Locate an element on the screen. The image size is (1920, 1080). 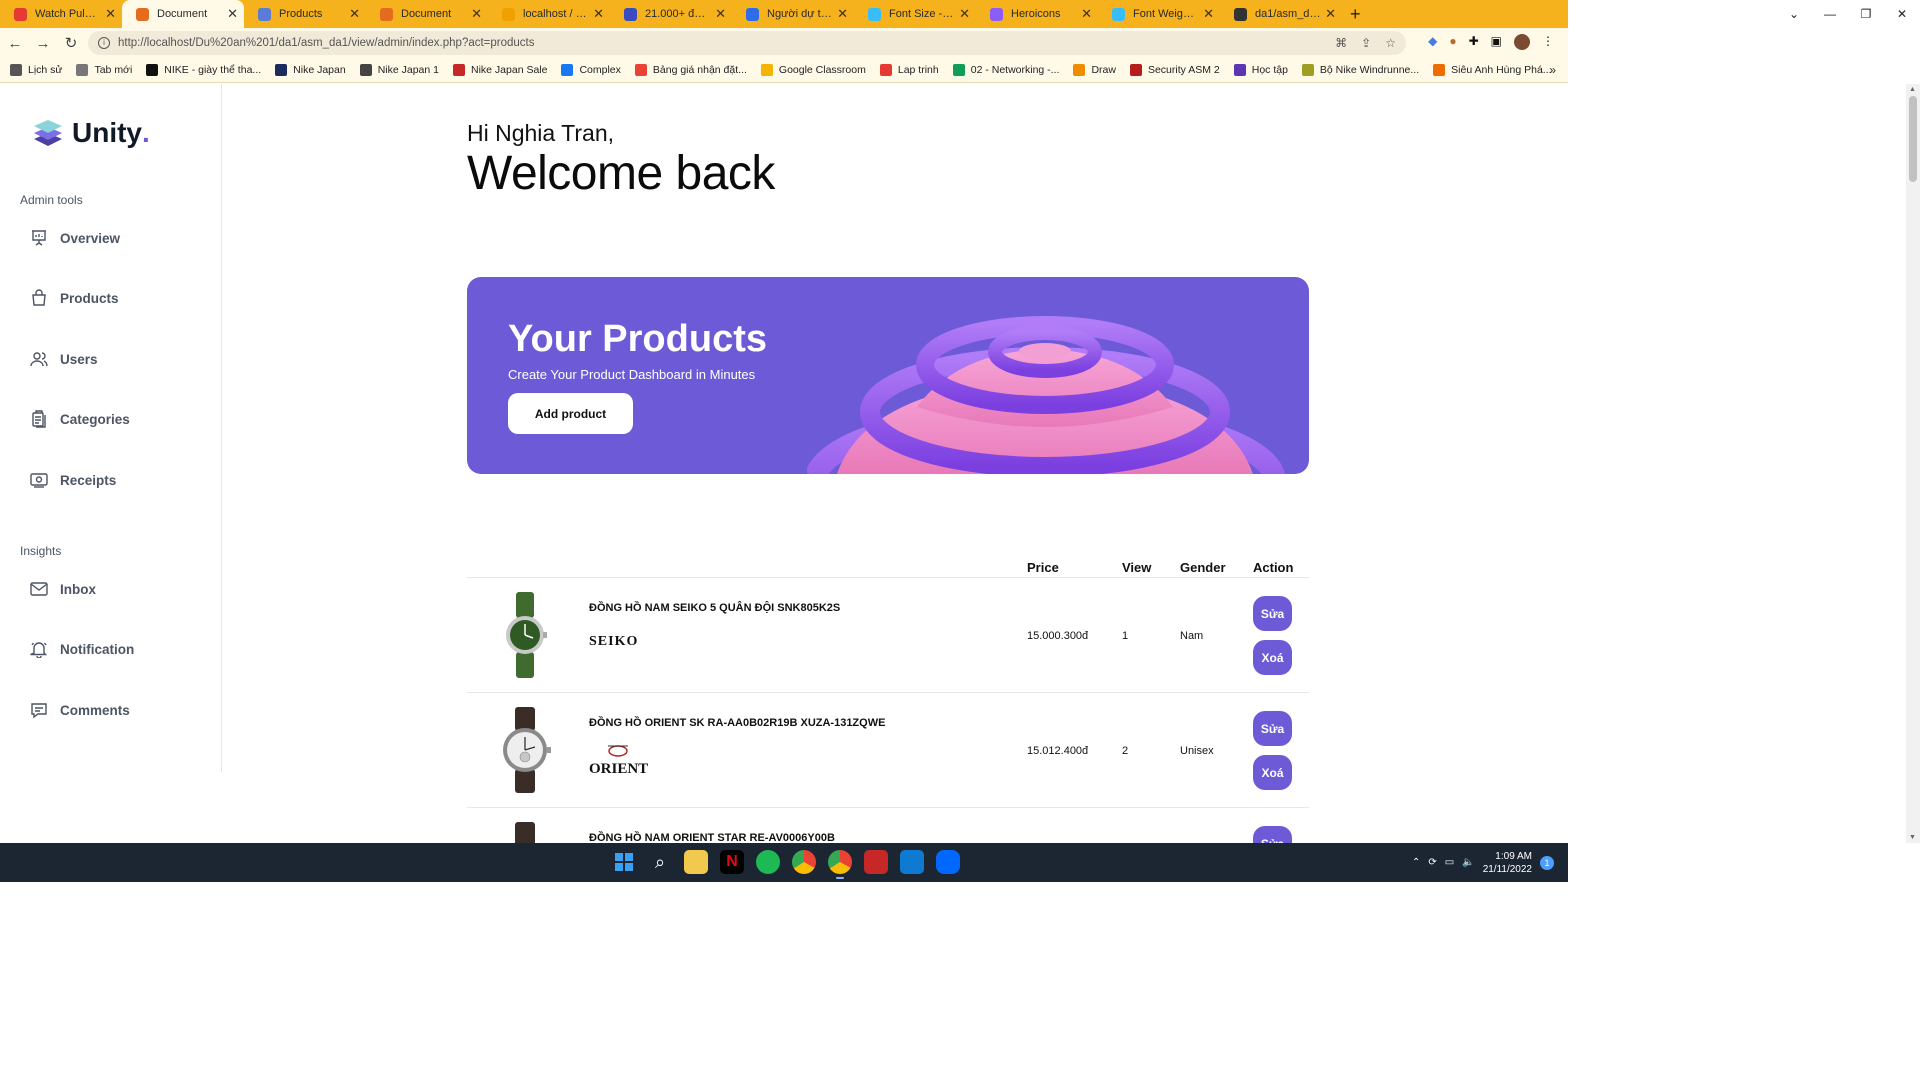
bookmark-item: Draw is located at coordinates (1094, 70).